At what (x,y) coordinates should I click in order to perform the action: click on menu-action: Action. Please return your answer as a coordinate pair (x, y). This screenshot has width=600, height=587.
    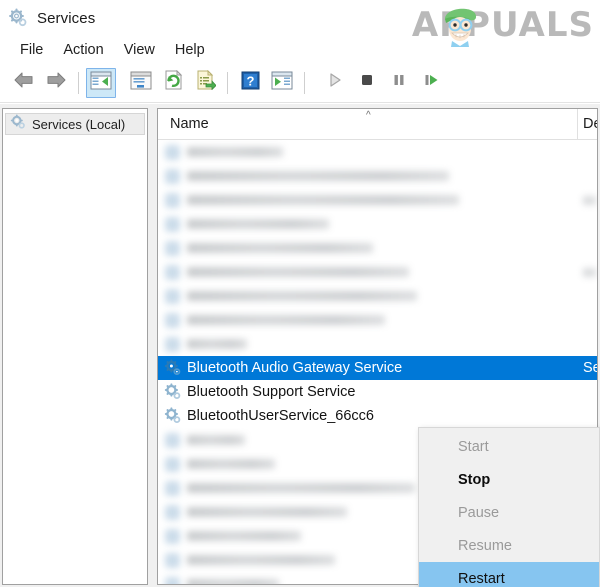
    Looking at the image, I should click on (83, 50).